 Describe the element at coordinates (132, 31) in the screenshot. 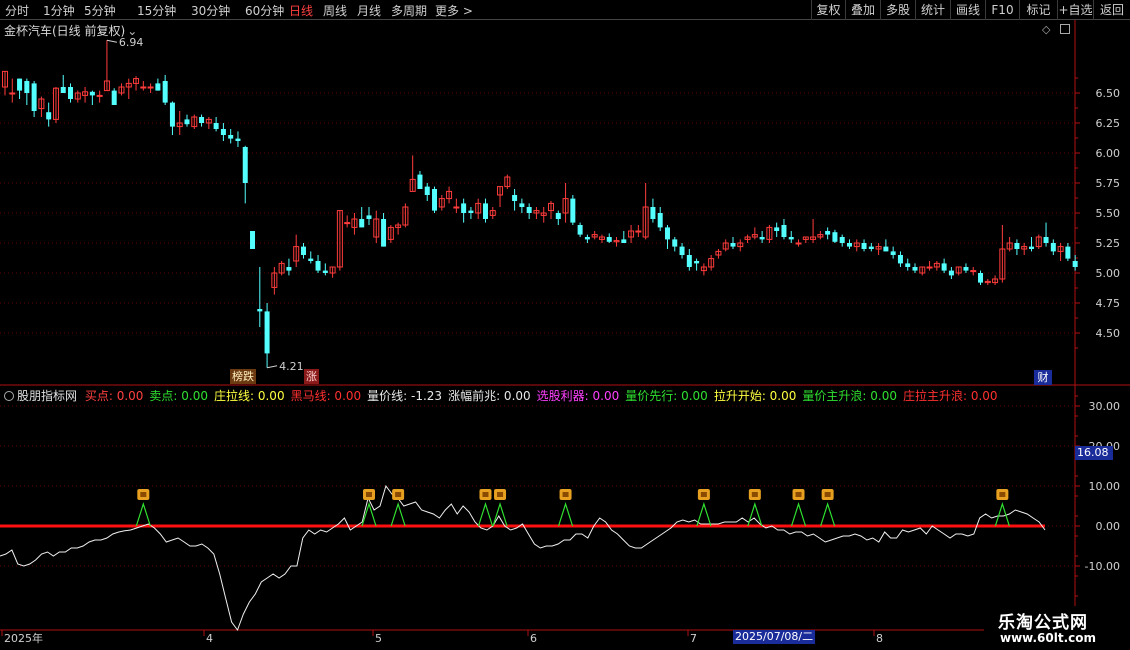

I see `chevron-down-icon: ⌄` at that location.